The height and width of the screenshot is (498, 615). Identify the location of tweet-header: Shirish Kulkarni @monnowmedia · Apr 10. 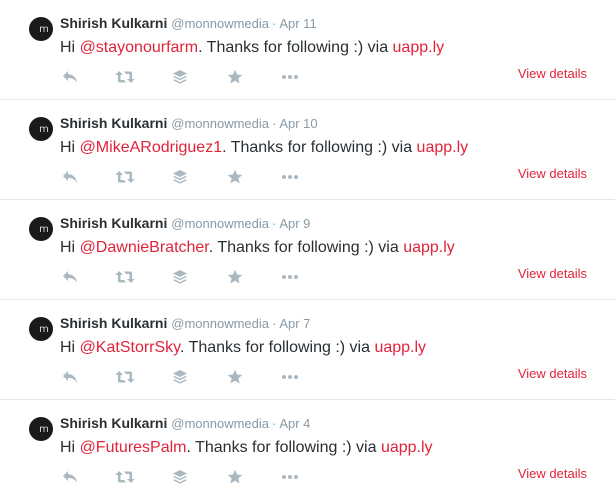
(189, 123).